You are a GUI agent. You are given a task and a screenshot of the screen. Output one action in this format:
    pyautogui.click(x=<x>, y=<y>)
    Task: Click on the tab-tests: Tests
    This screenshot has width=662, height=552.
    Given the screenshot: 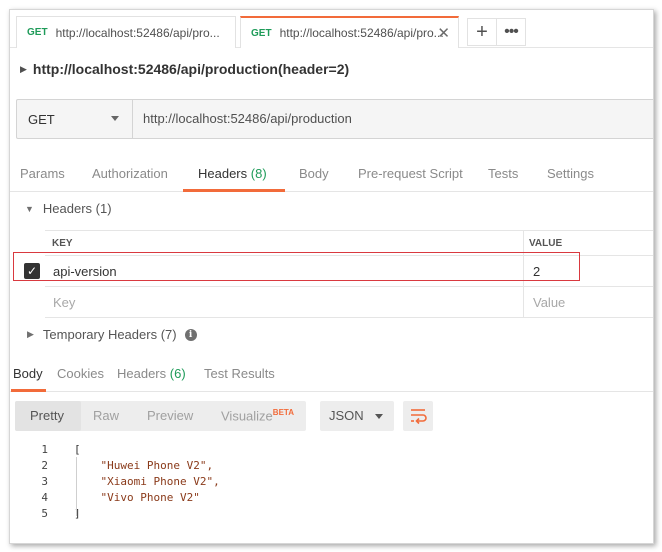 What is the action you would take?
    pyautogui.click(x=503, y=173)
    